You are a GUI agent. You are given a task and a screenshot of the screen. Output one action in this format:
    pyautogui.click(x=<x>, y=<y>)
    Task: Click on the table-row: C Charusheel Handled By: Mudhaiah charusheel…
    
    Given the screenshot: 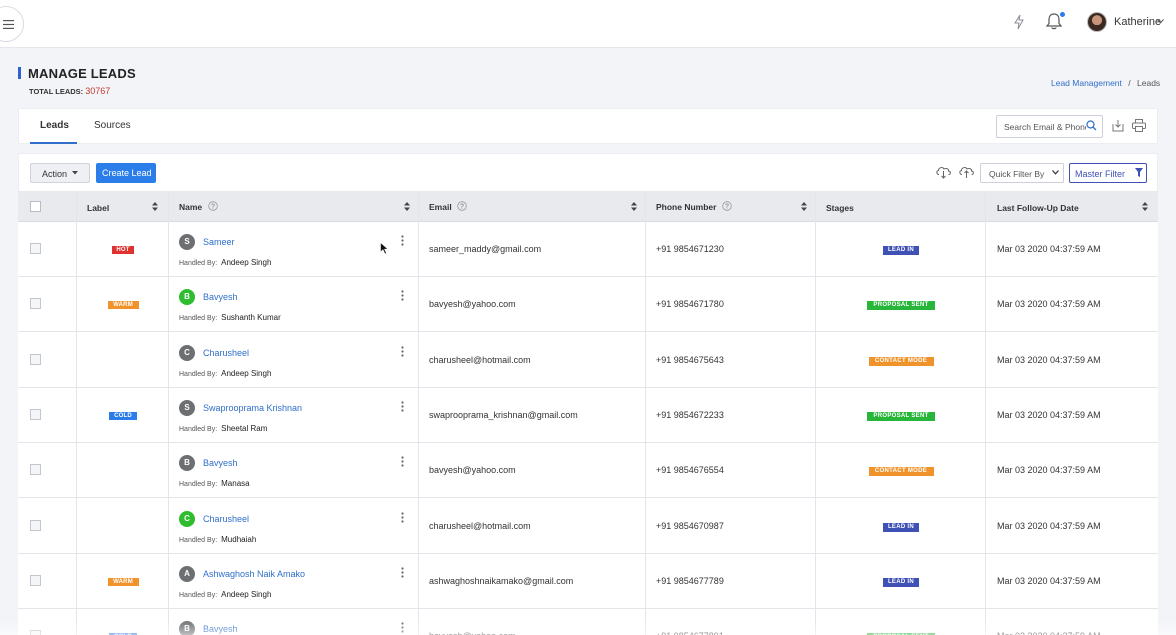 What is the action you would take?
    pyautogui.click(x=588, y=526)
    